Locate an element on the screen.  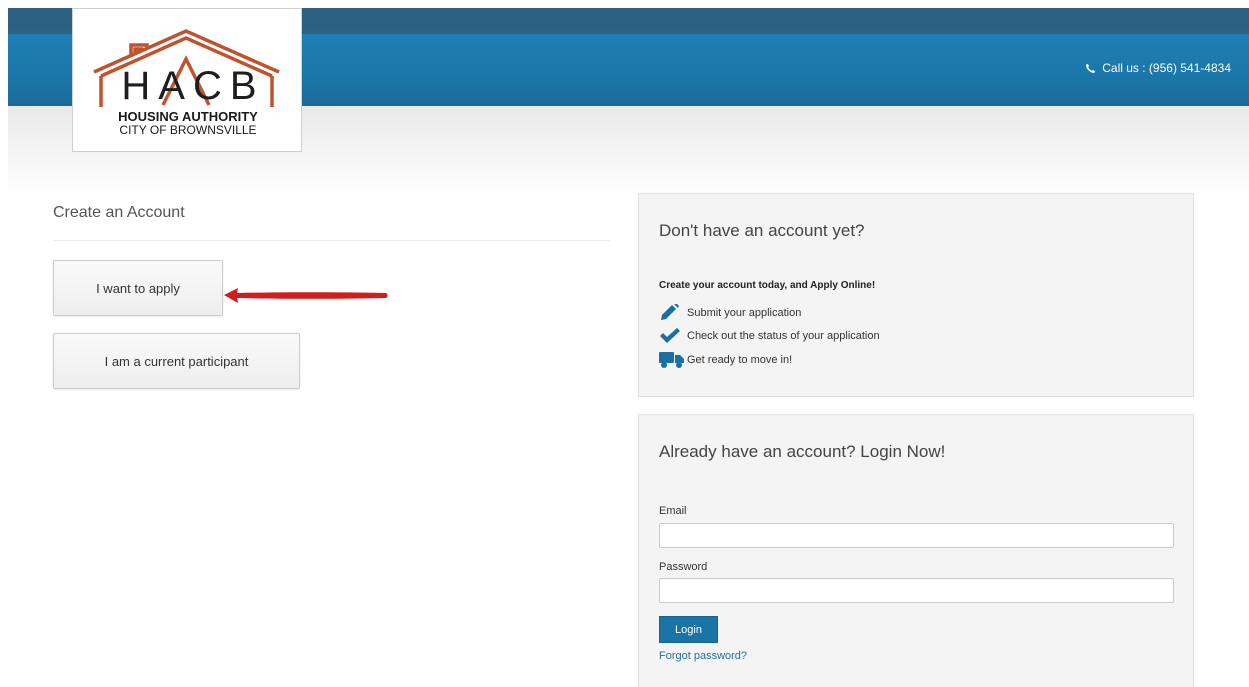
phone-contact: Call us : (956) 541-4834 is located at coordinates (1158, 68).